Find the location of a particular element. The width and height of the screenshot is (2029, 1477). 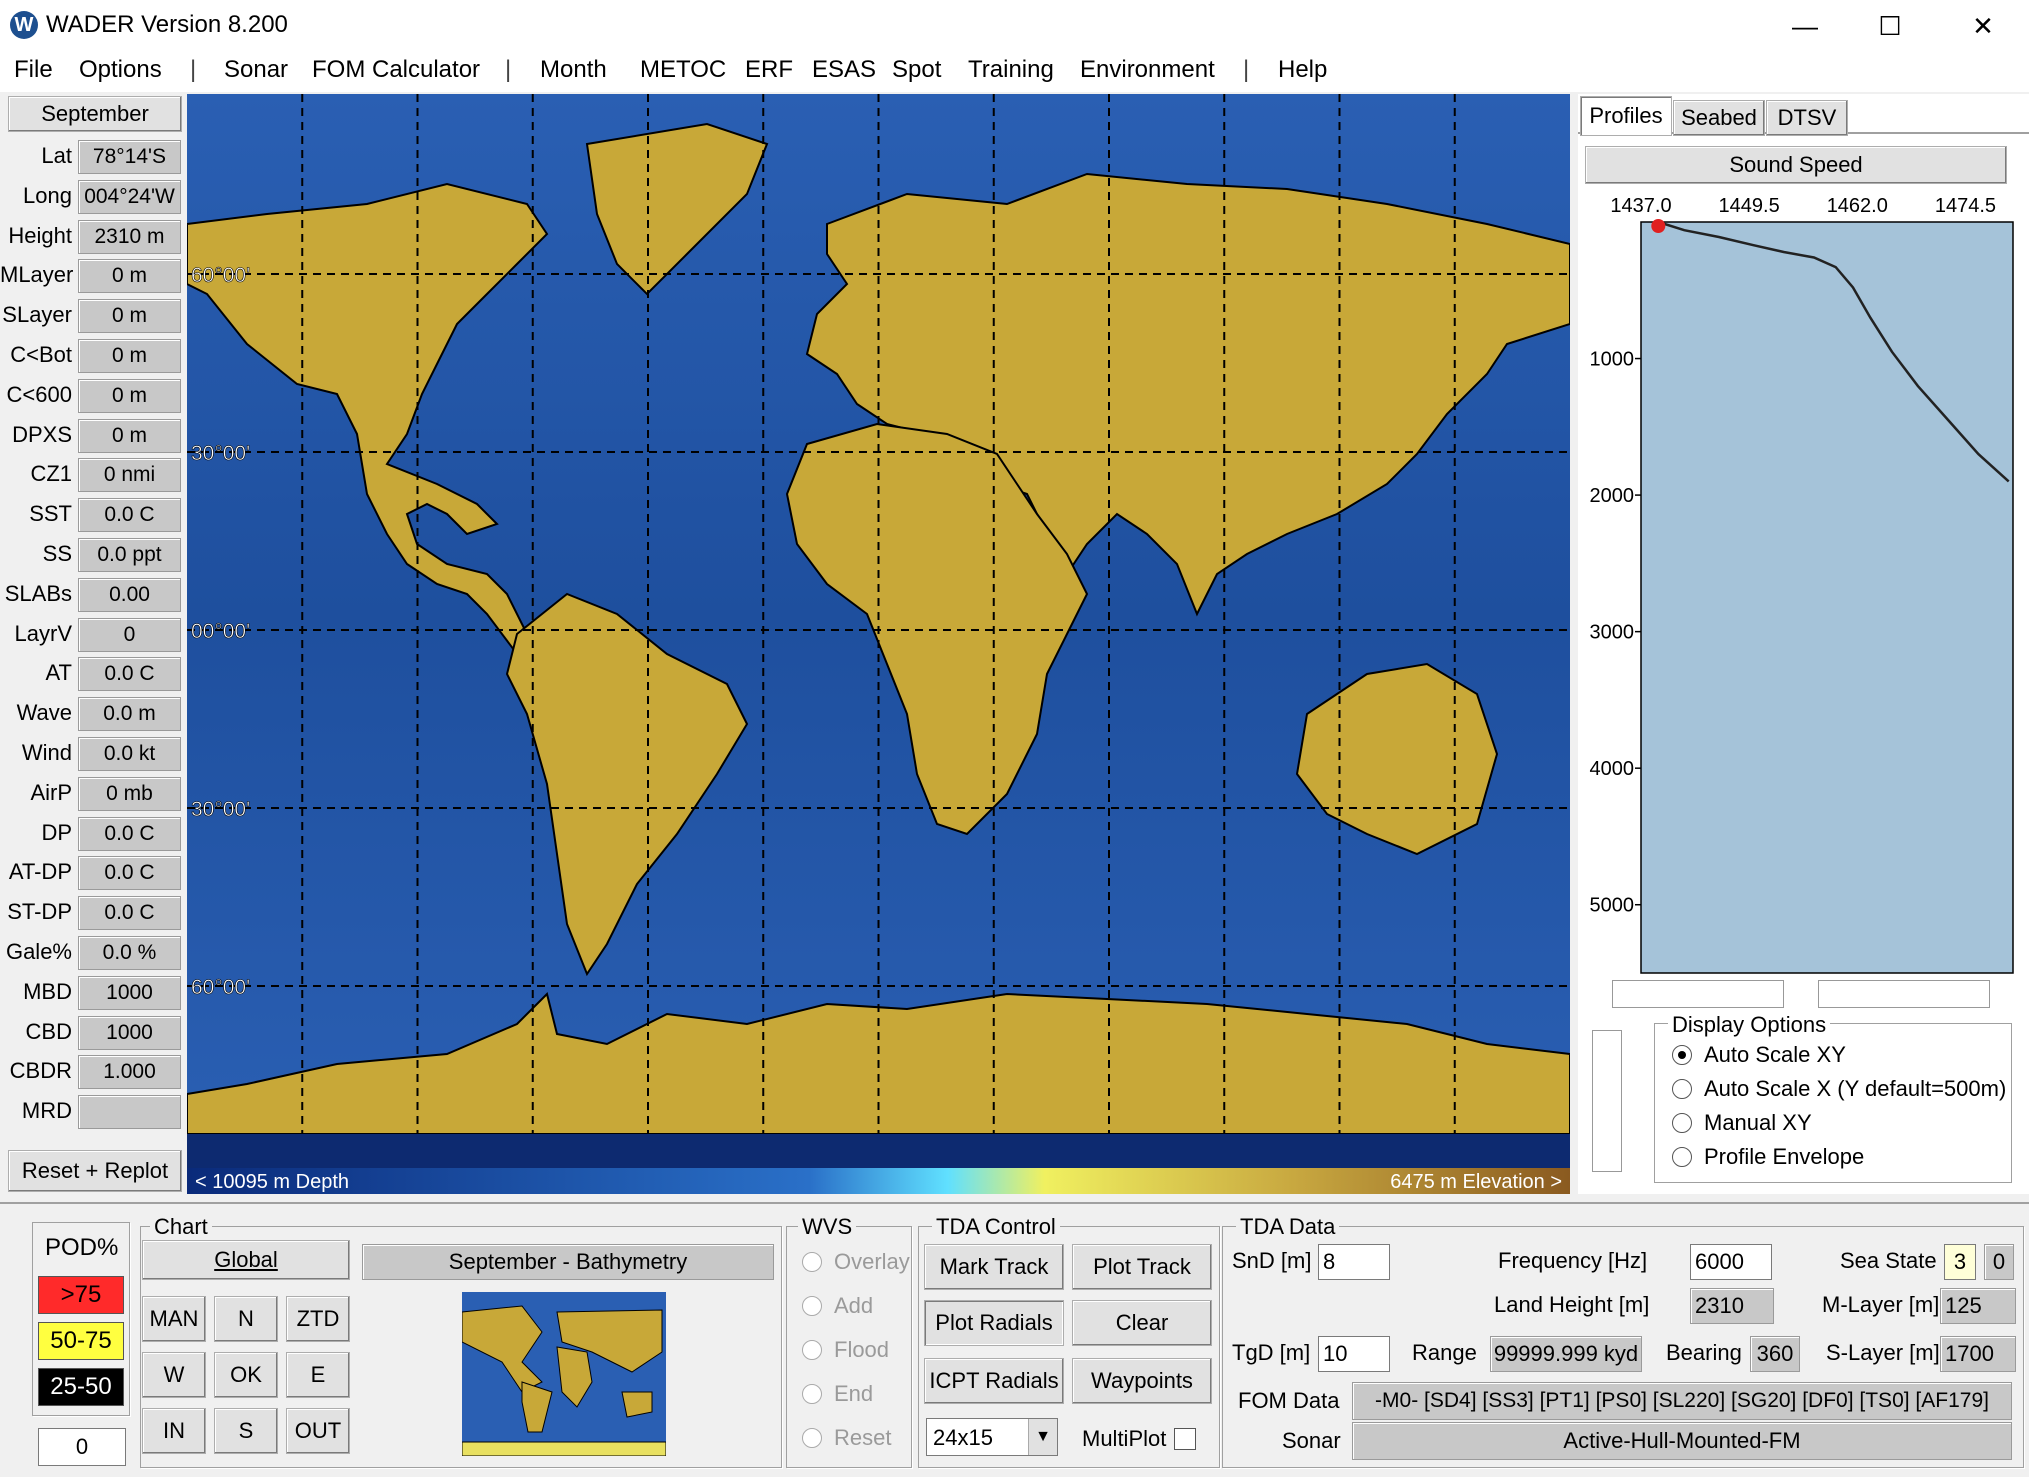

icpt-radials-button: ICPT Radials is located at coordinates (994, 1381).